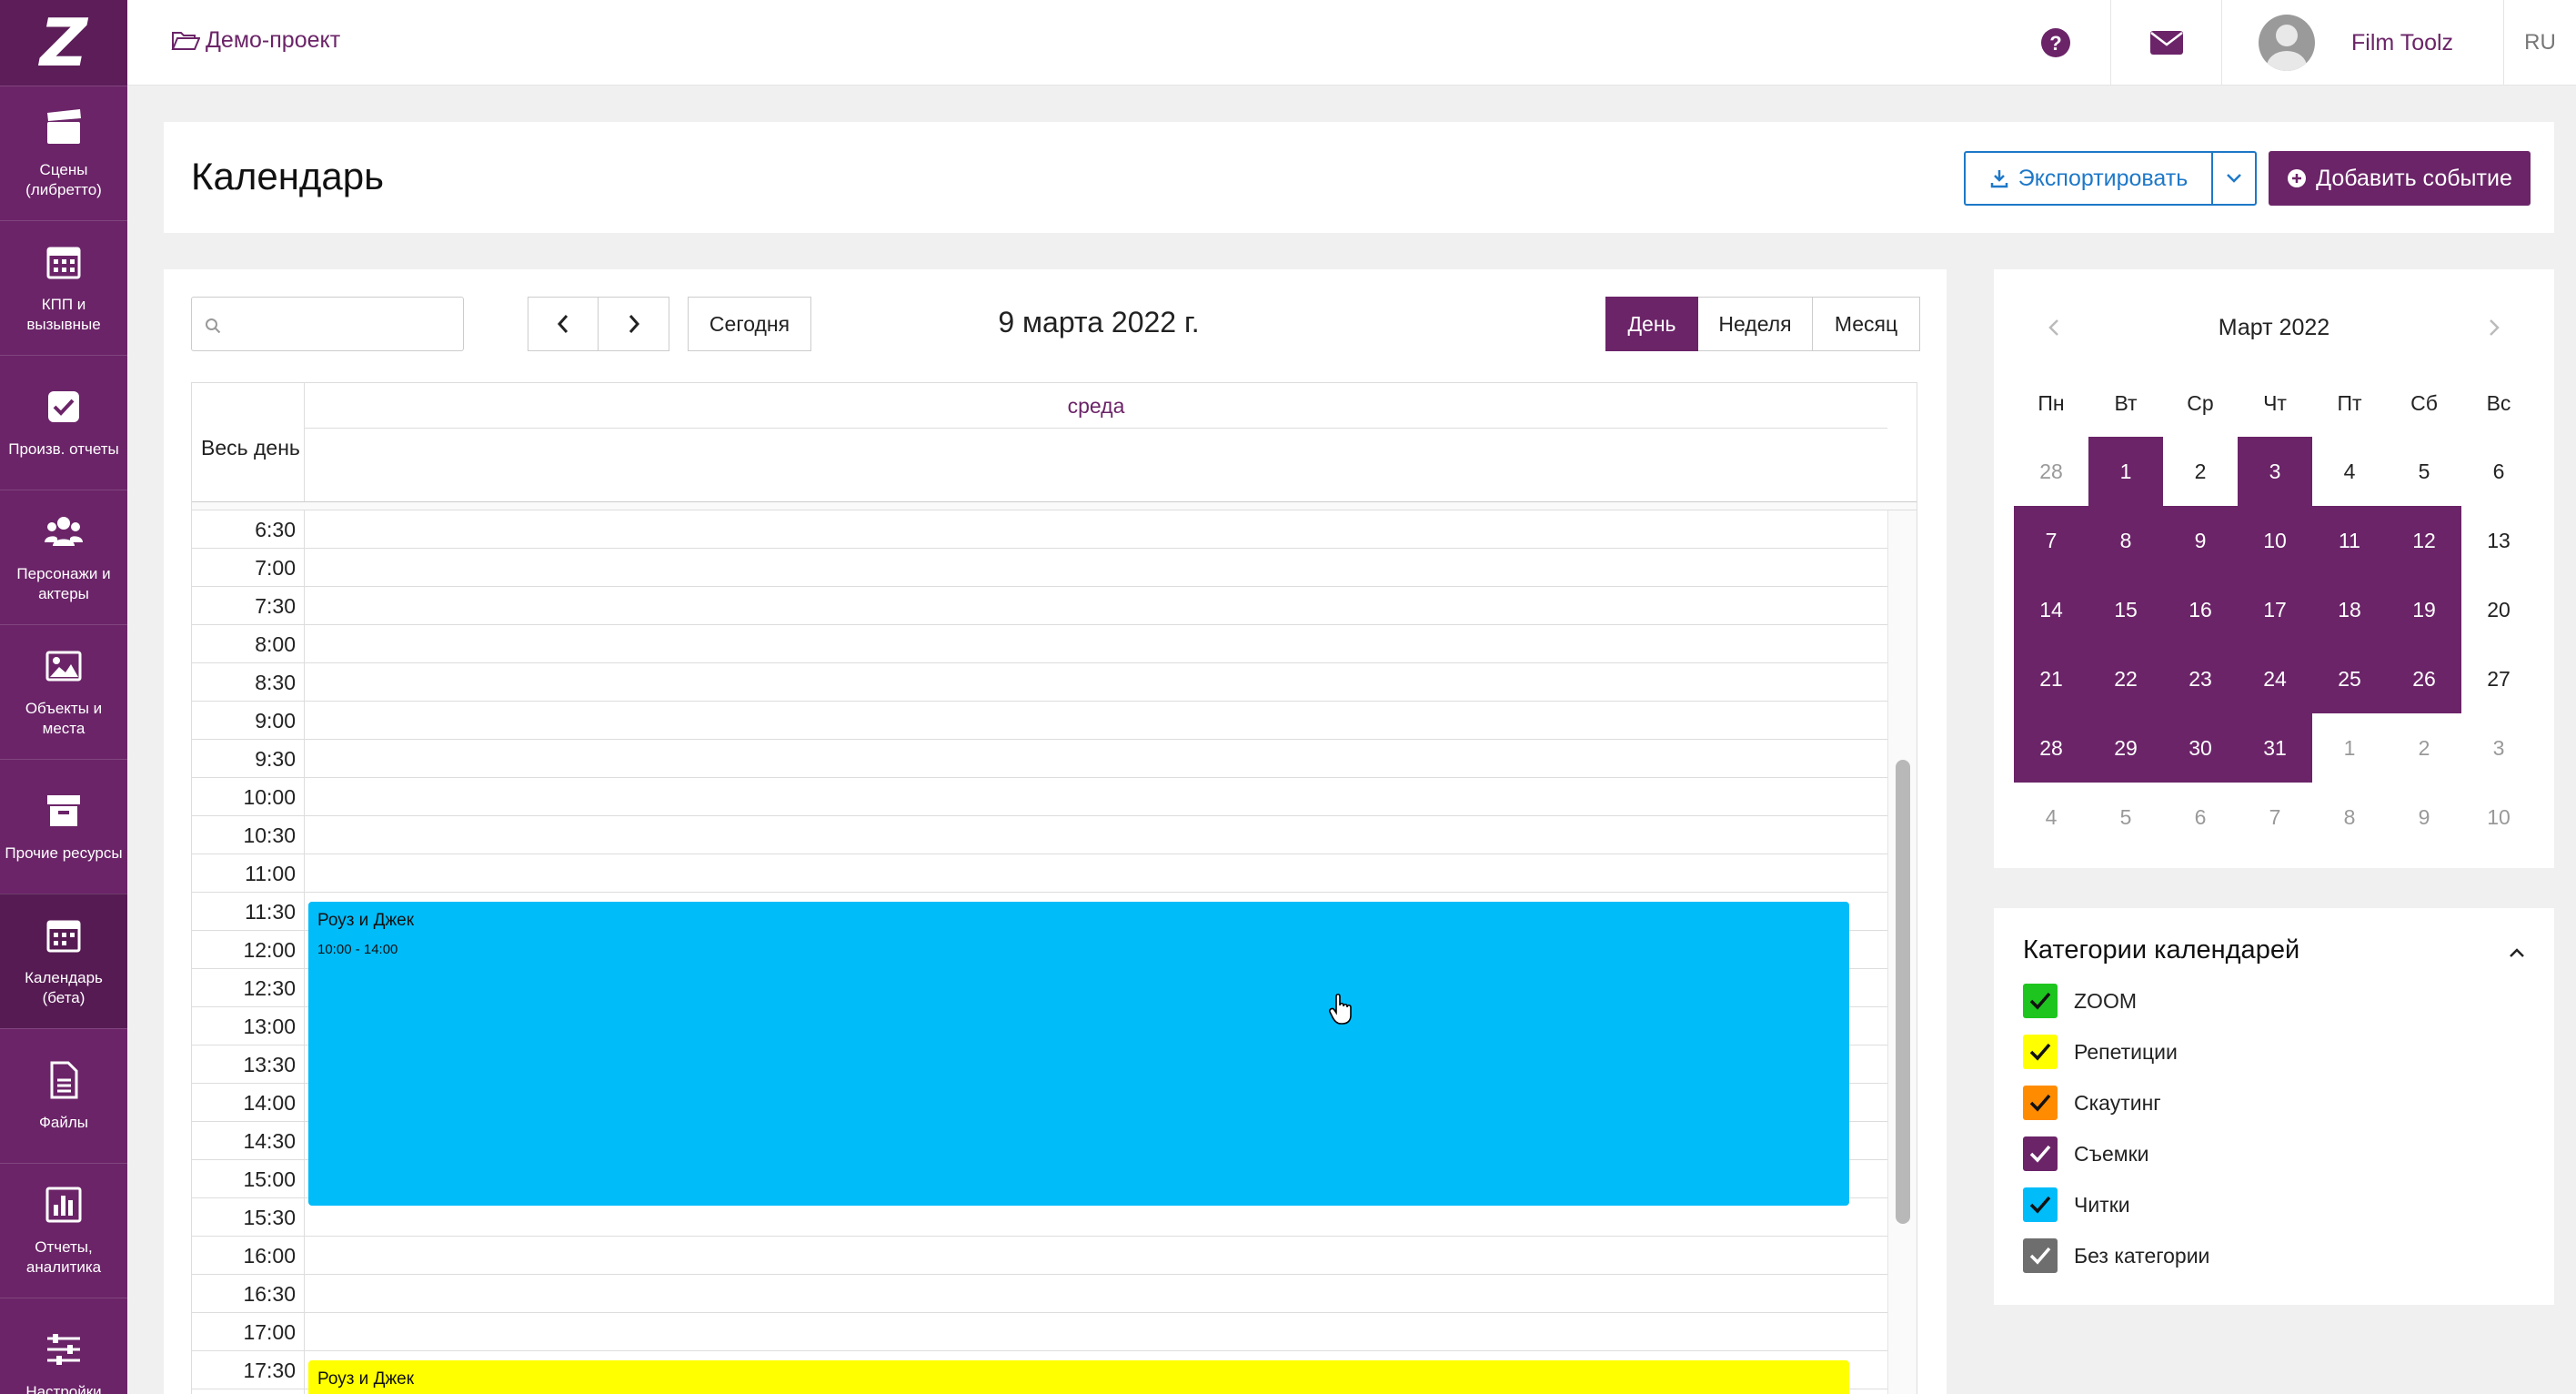 The height and width of the screenshot is (1394, 2576). Describe the element at coordinates (2116, 1255) in the screenshot. I see `category-item: Без категории` at that location.